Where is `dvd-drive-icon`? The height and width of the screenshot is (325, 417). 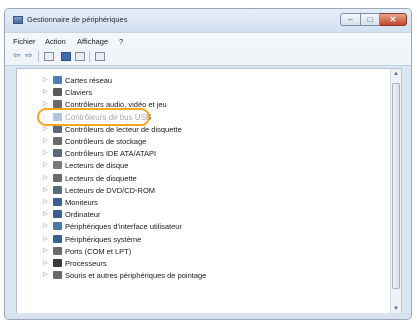
dvd-drive-icon is located at coordinates (57, 189).